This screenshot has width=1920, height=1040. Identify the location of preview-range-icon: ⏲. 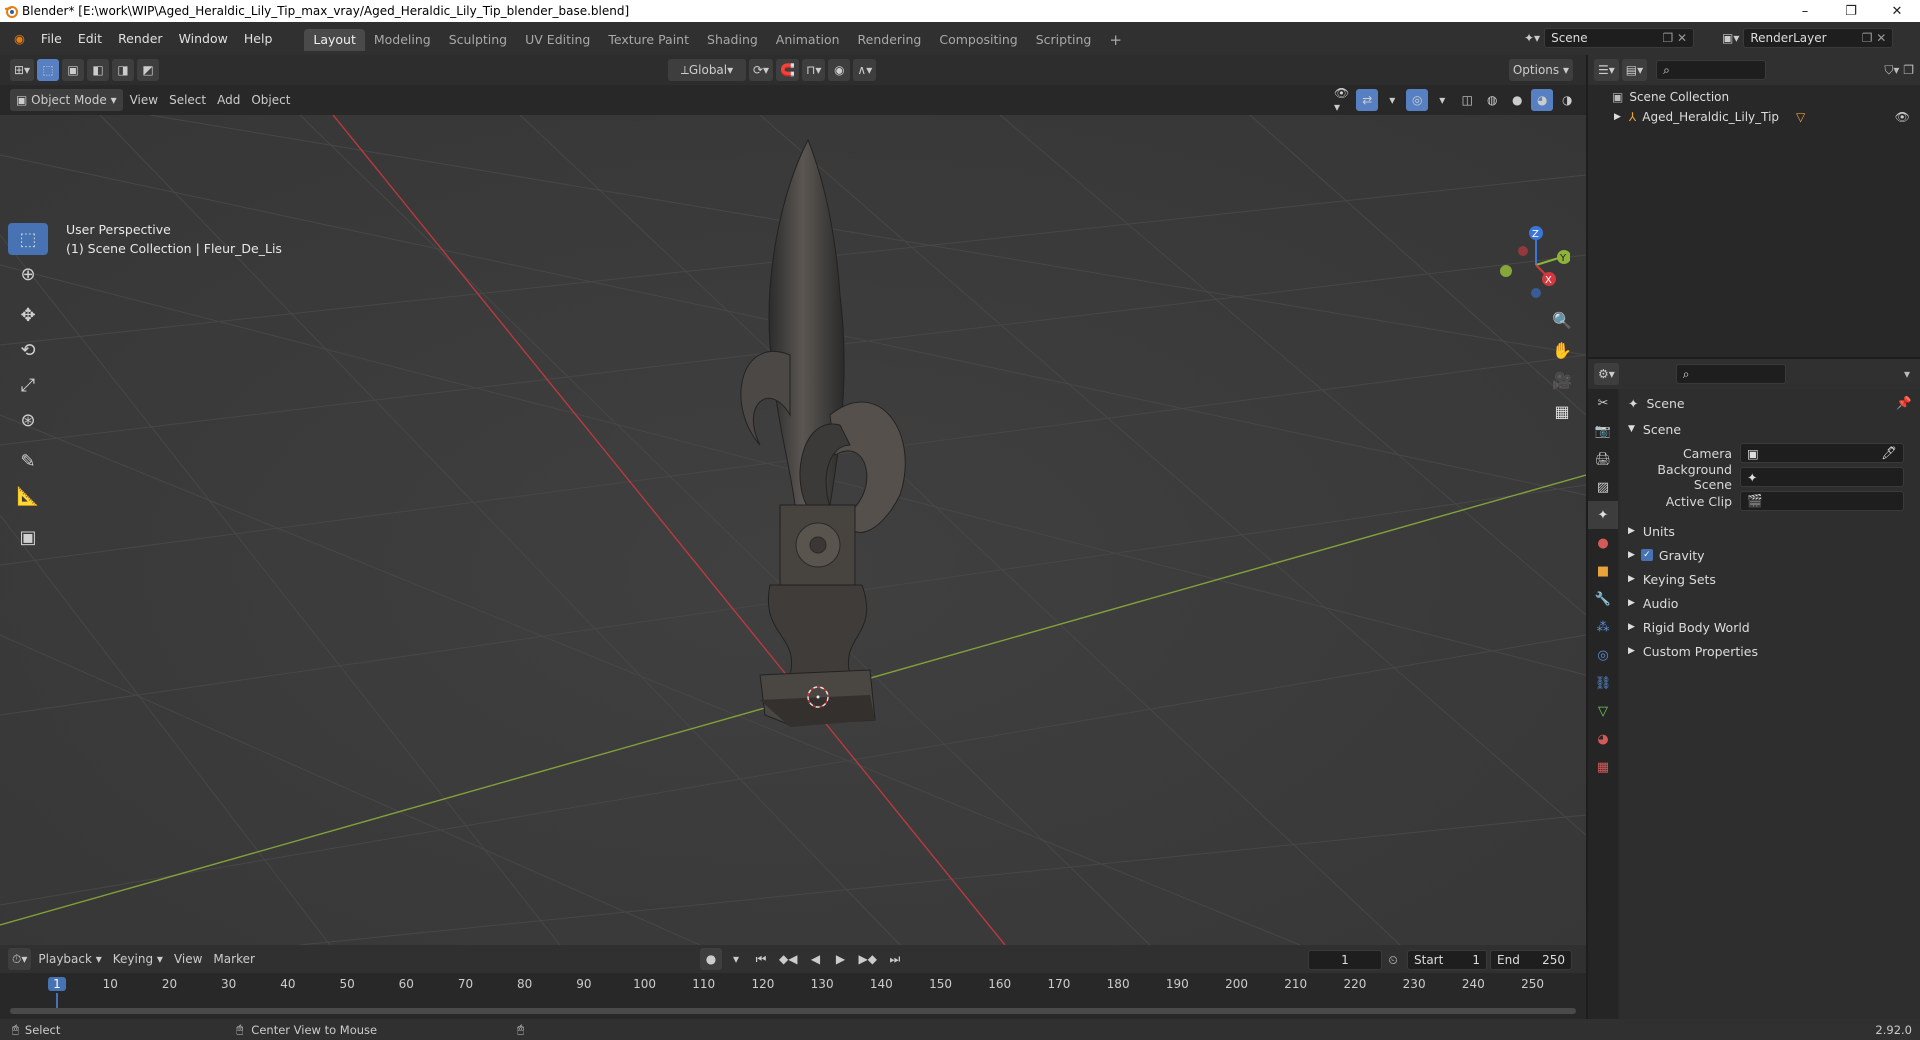
(1393, 960).